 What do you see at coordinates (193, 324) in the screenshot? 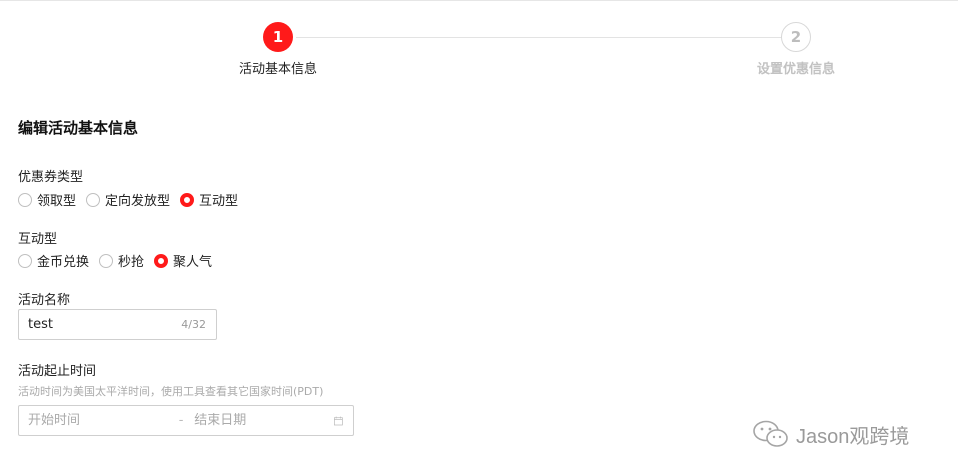
I see `character-counter: 4/32` at bounding box center [193, 324].